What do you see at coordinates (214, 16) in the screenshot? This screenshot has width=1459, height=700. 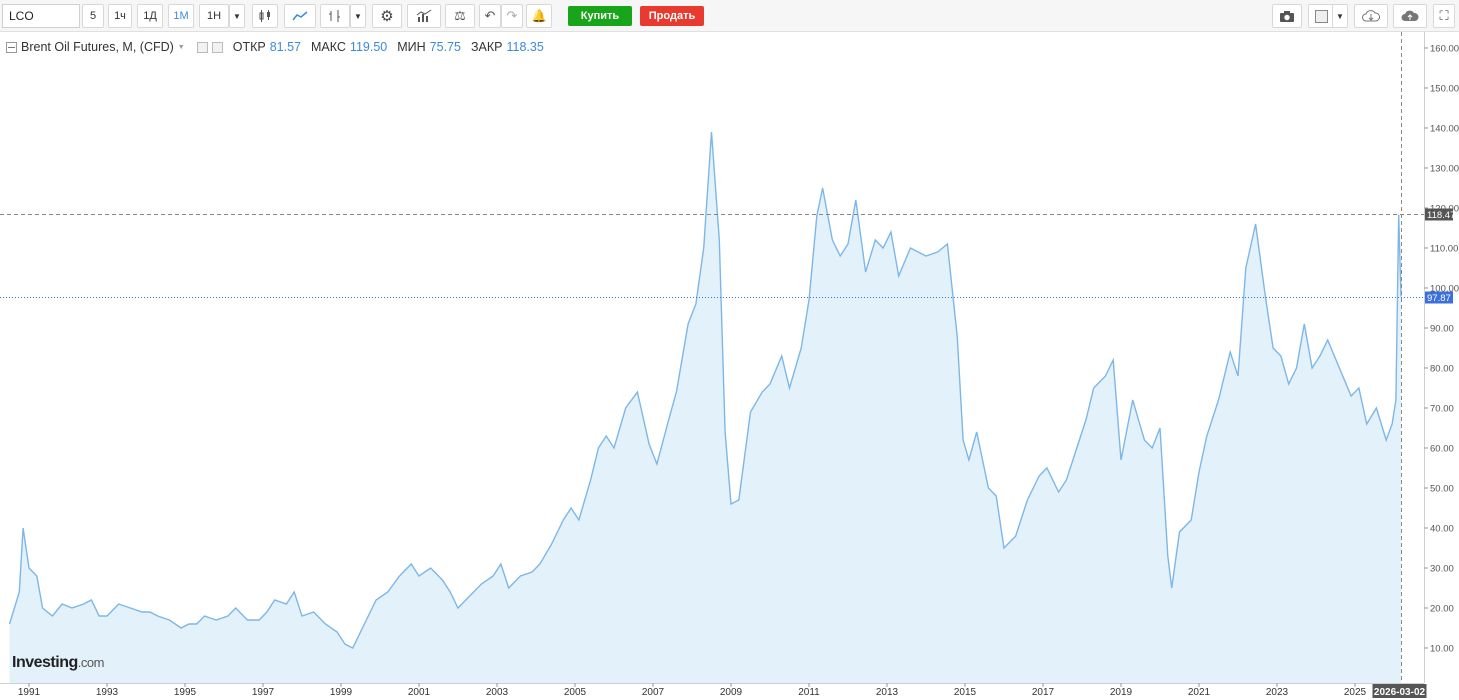 I see `timeframe-1w: 1Н` at bounding box center [214, 16].